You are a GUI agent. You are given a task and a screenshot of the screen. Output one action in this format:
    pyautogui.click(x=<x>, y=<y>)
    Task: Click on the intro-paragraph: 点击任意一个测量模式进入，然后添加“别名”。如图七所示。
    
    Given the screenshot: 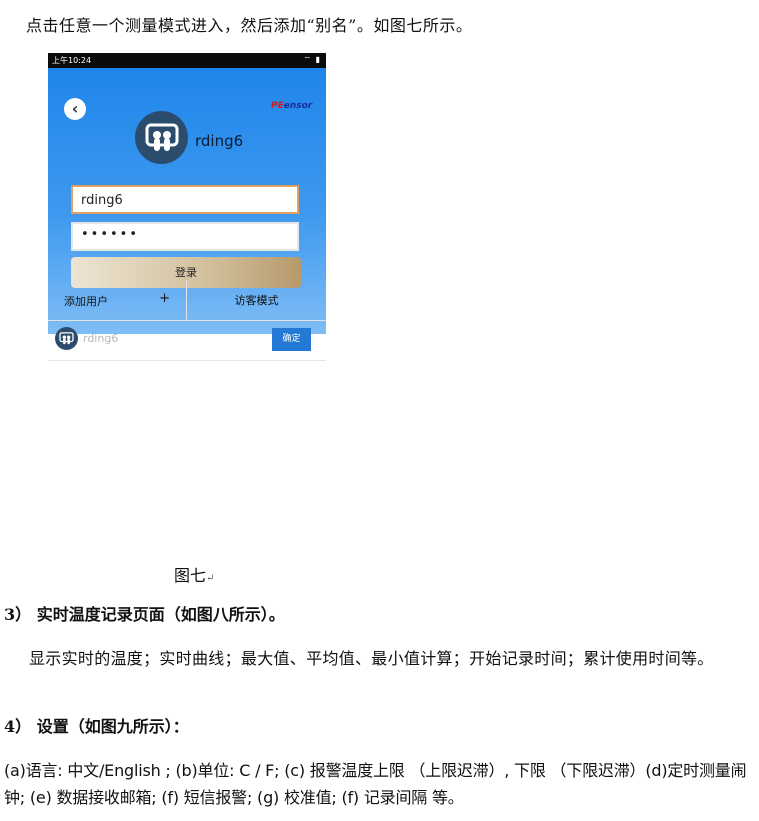 What is the action you would take?
    pyautogui.click(x=249, y=25)
    